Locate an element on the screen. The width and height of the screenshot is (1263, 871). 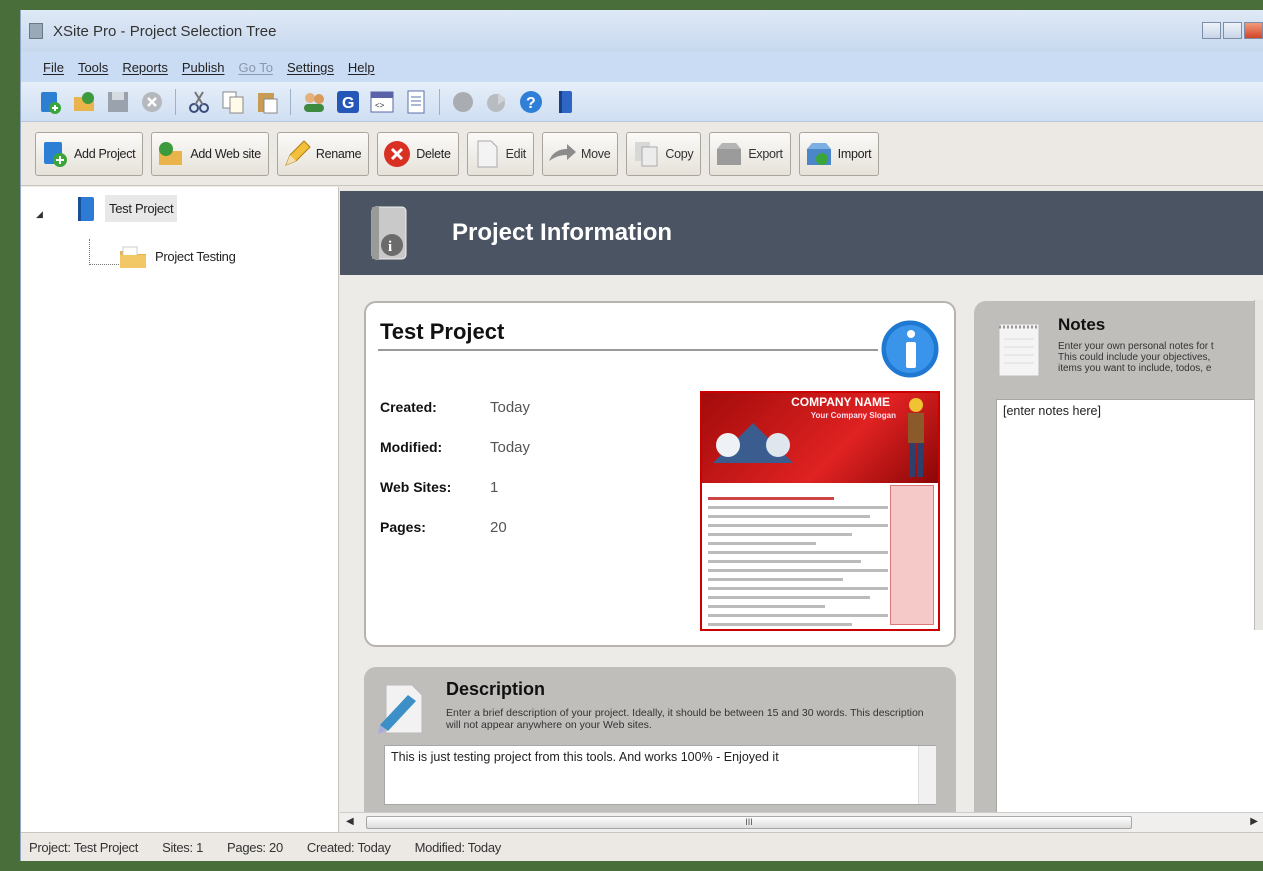
add-website-label: Add Web site is located at coordinates (225, 153).